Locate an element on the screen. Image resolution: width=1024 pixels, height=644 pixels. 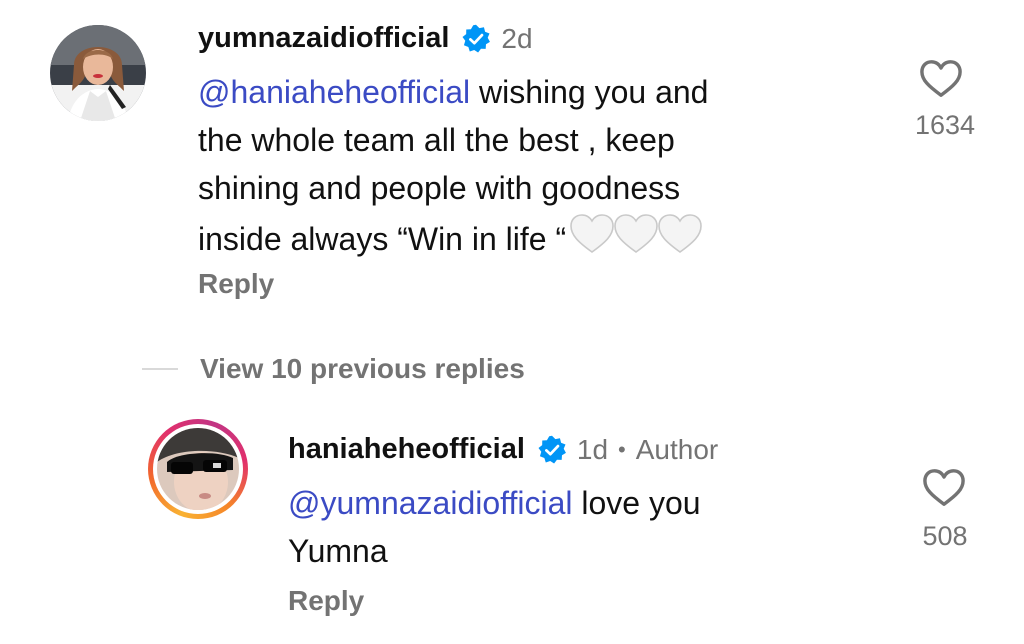
reply-button: Reply is located at coordinates (236, 284).